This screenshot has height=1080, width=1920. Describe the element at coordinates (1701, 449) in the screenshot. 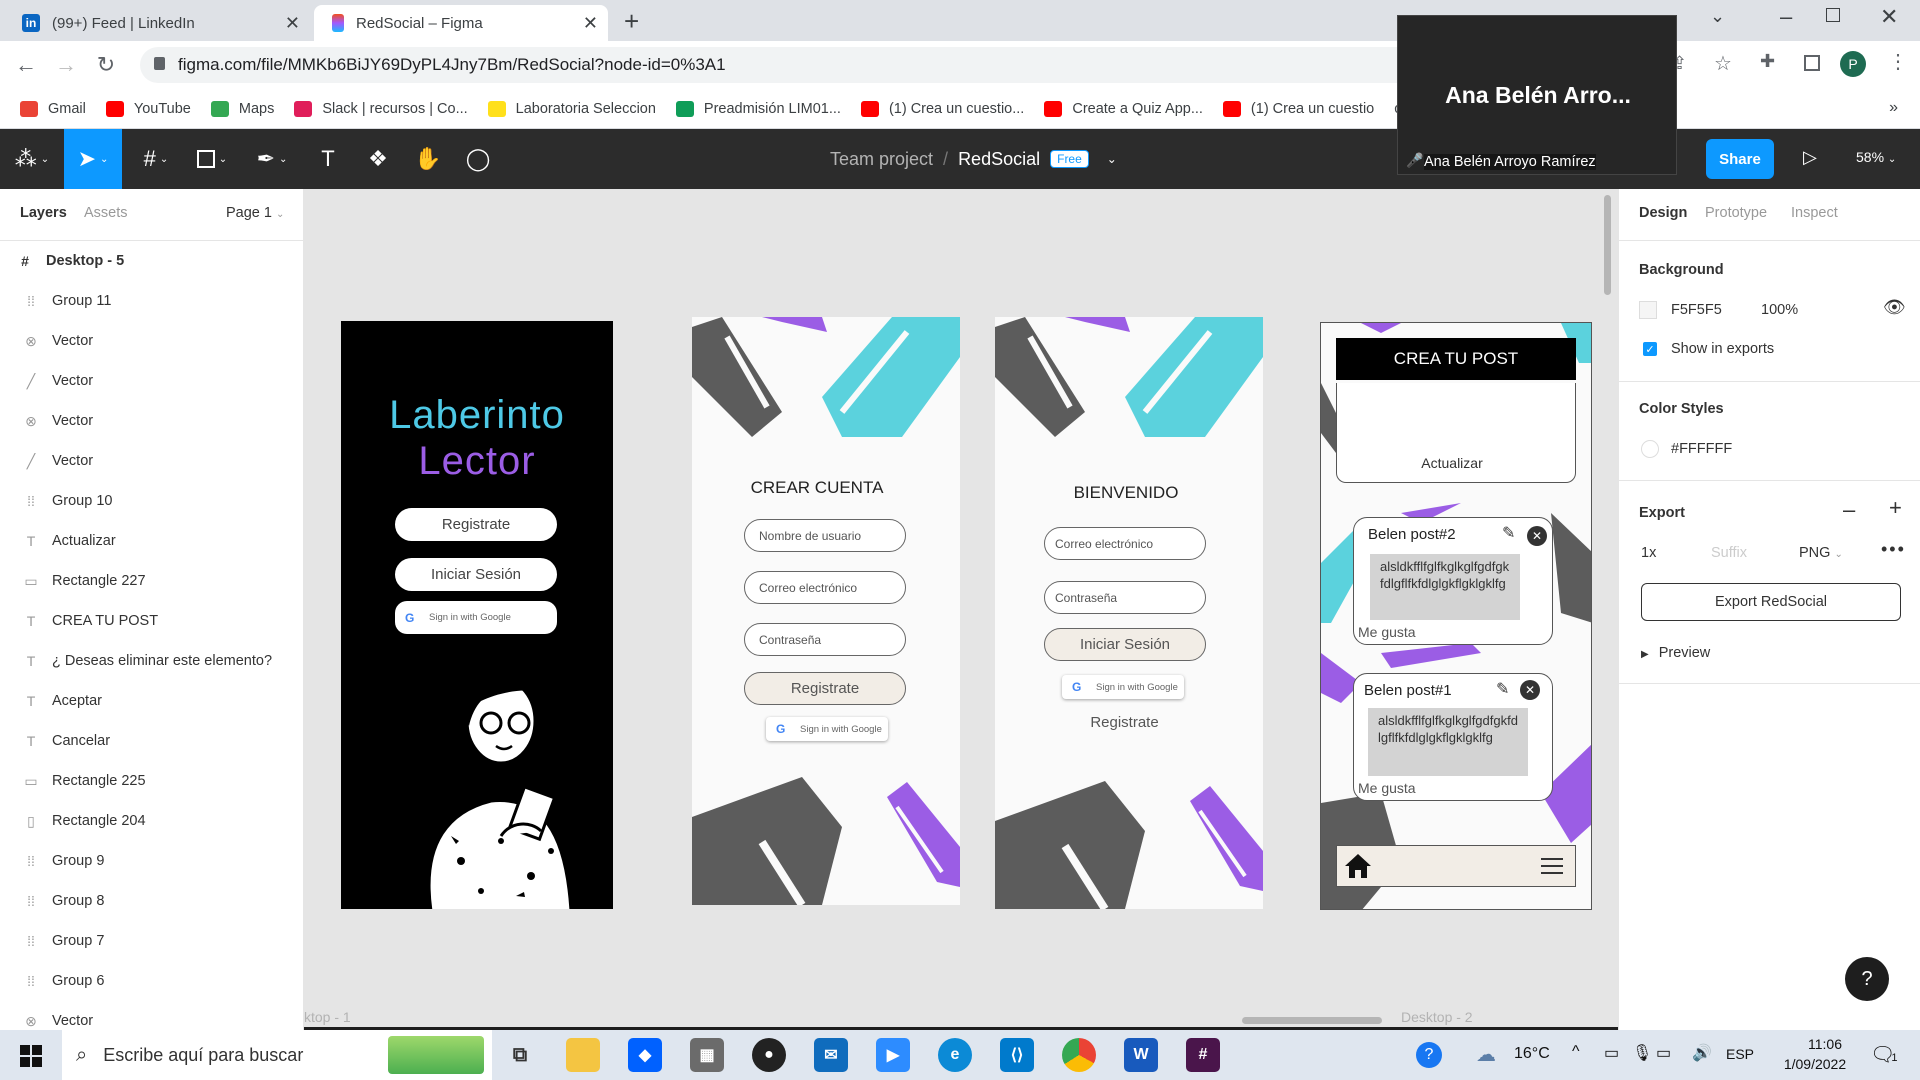

I see `color-style-value: #FFFFFF` at that location.